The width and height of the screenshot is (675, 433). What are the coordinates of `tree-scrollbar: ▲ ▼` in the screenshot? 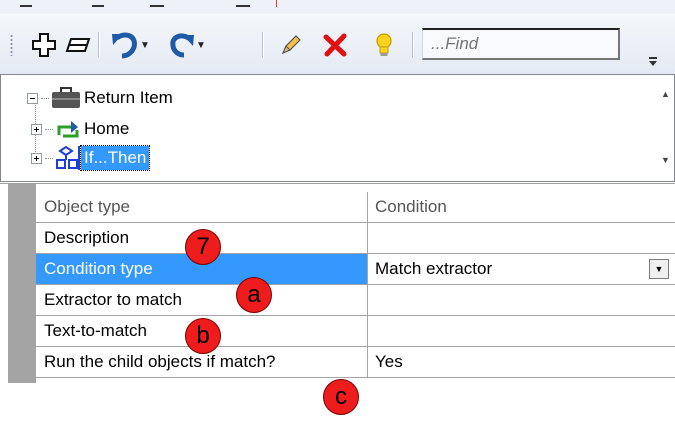 It's located at (665, 128).